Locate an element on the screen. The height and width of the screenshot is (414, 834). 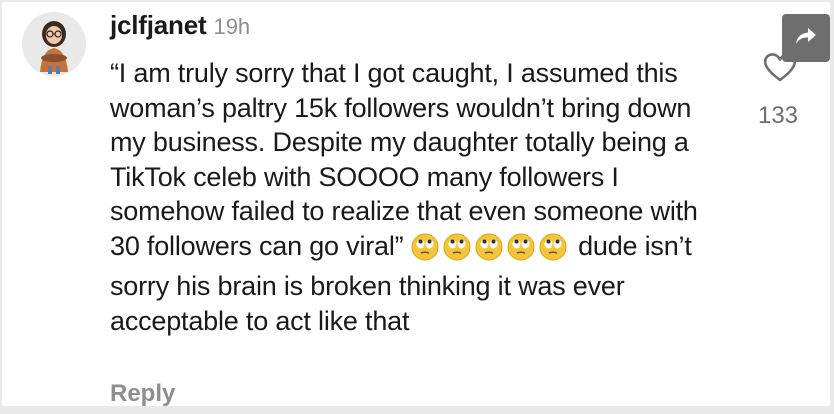
comment-header: jclfjanet 19h is located at coordinates (180, 30).